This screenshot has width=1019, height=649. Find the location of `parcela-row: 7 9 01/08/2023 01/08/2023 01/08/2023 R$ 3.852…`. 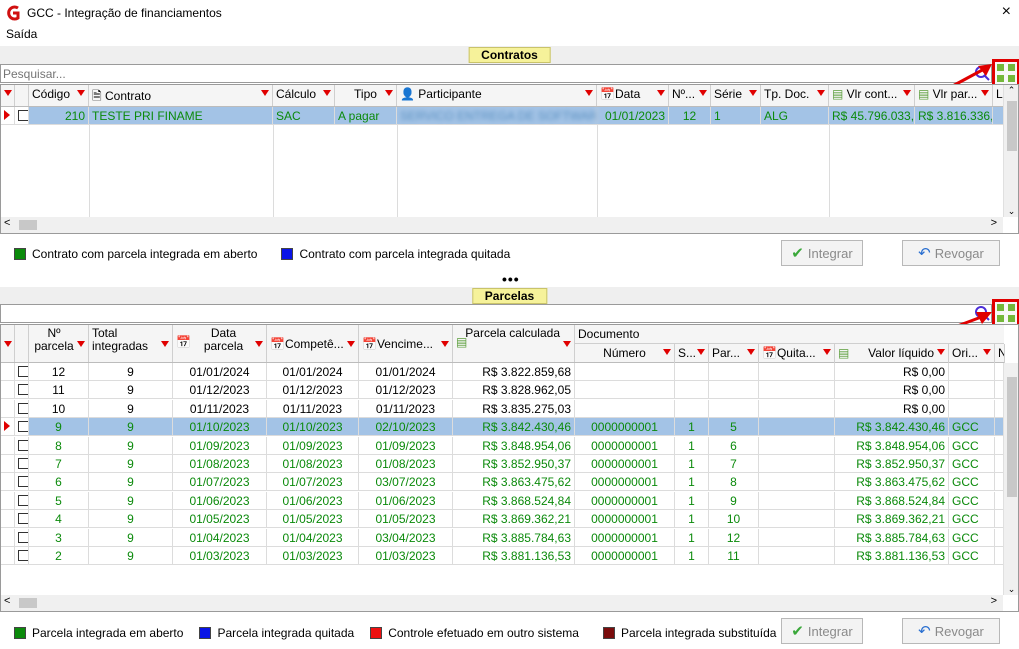

parcela-row: 7 9 01/08/2023 01/08/2023 01/08/2023 R$ 3.852… is located at coordinates (503, 464).